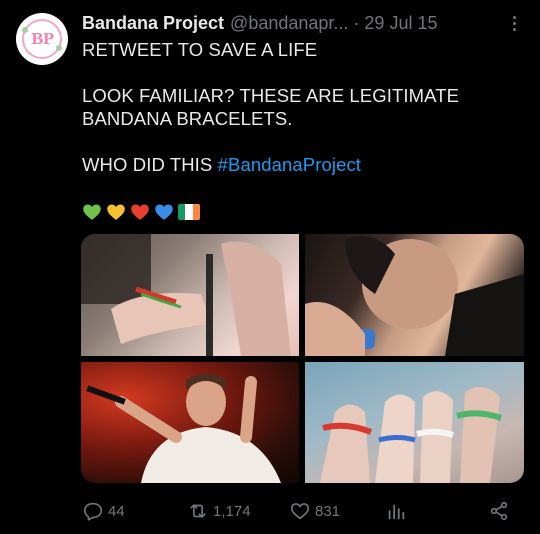 The width and height of the screenshot is (540, 534). What do you see at coordinates (153, 23) in the screenshot?
I see `display-name: Bandana Project` at bounding box center [153, 23].